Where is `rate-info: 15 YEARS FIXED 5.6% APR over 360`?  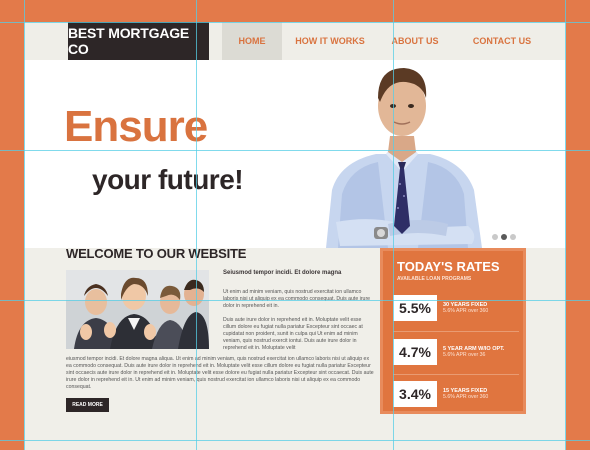
rate-info: 15 YEARS FIXED 5.6% APR over 360 is located at coordinates (465, 394).